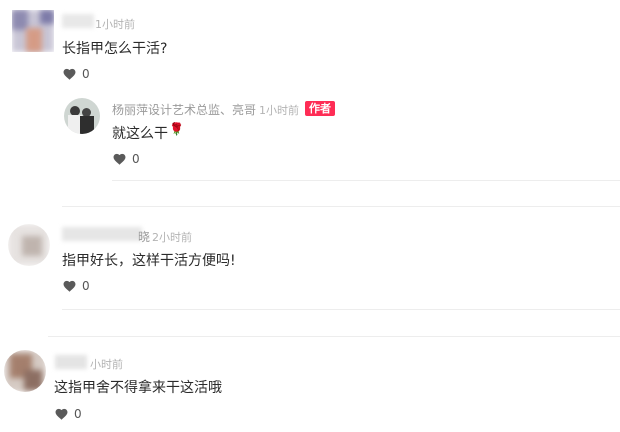 This screenshot has width=620, height=432. What do you see at coordinates (115, 49) in the screenshot?
I see `comment-text: 长指甲怎么干活?` at bounding box center [115, 49].